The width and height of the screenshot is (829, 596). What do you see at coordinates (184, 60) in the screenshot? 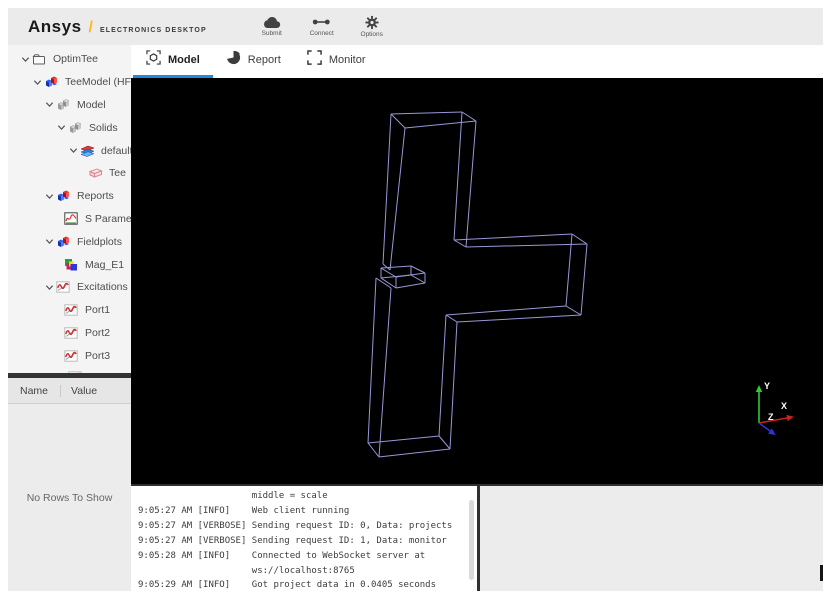
I see `tab-label: Model` at bounding box center [184, 60].